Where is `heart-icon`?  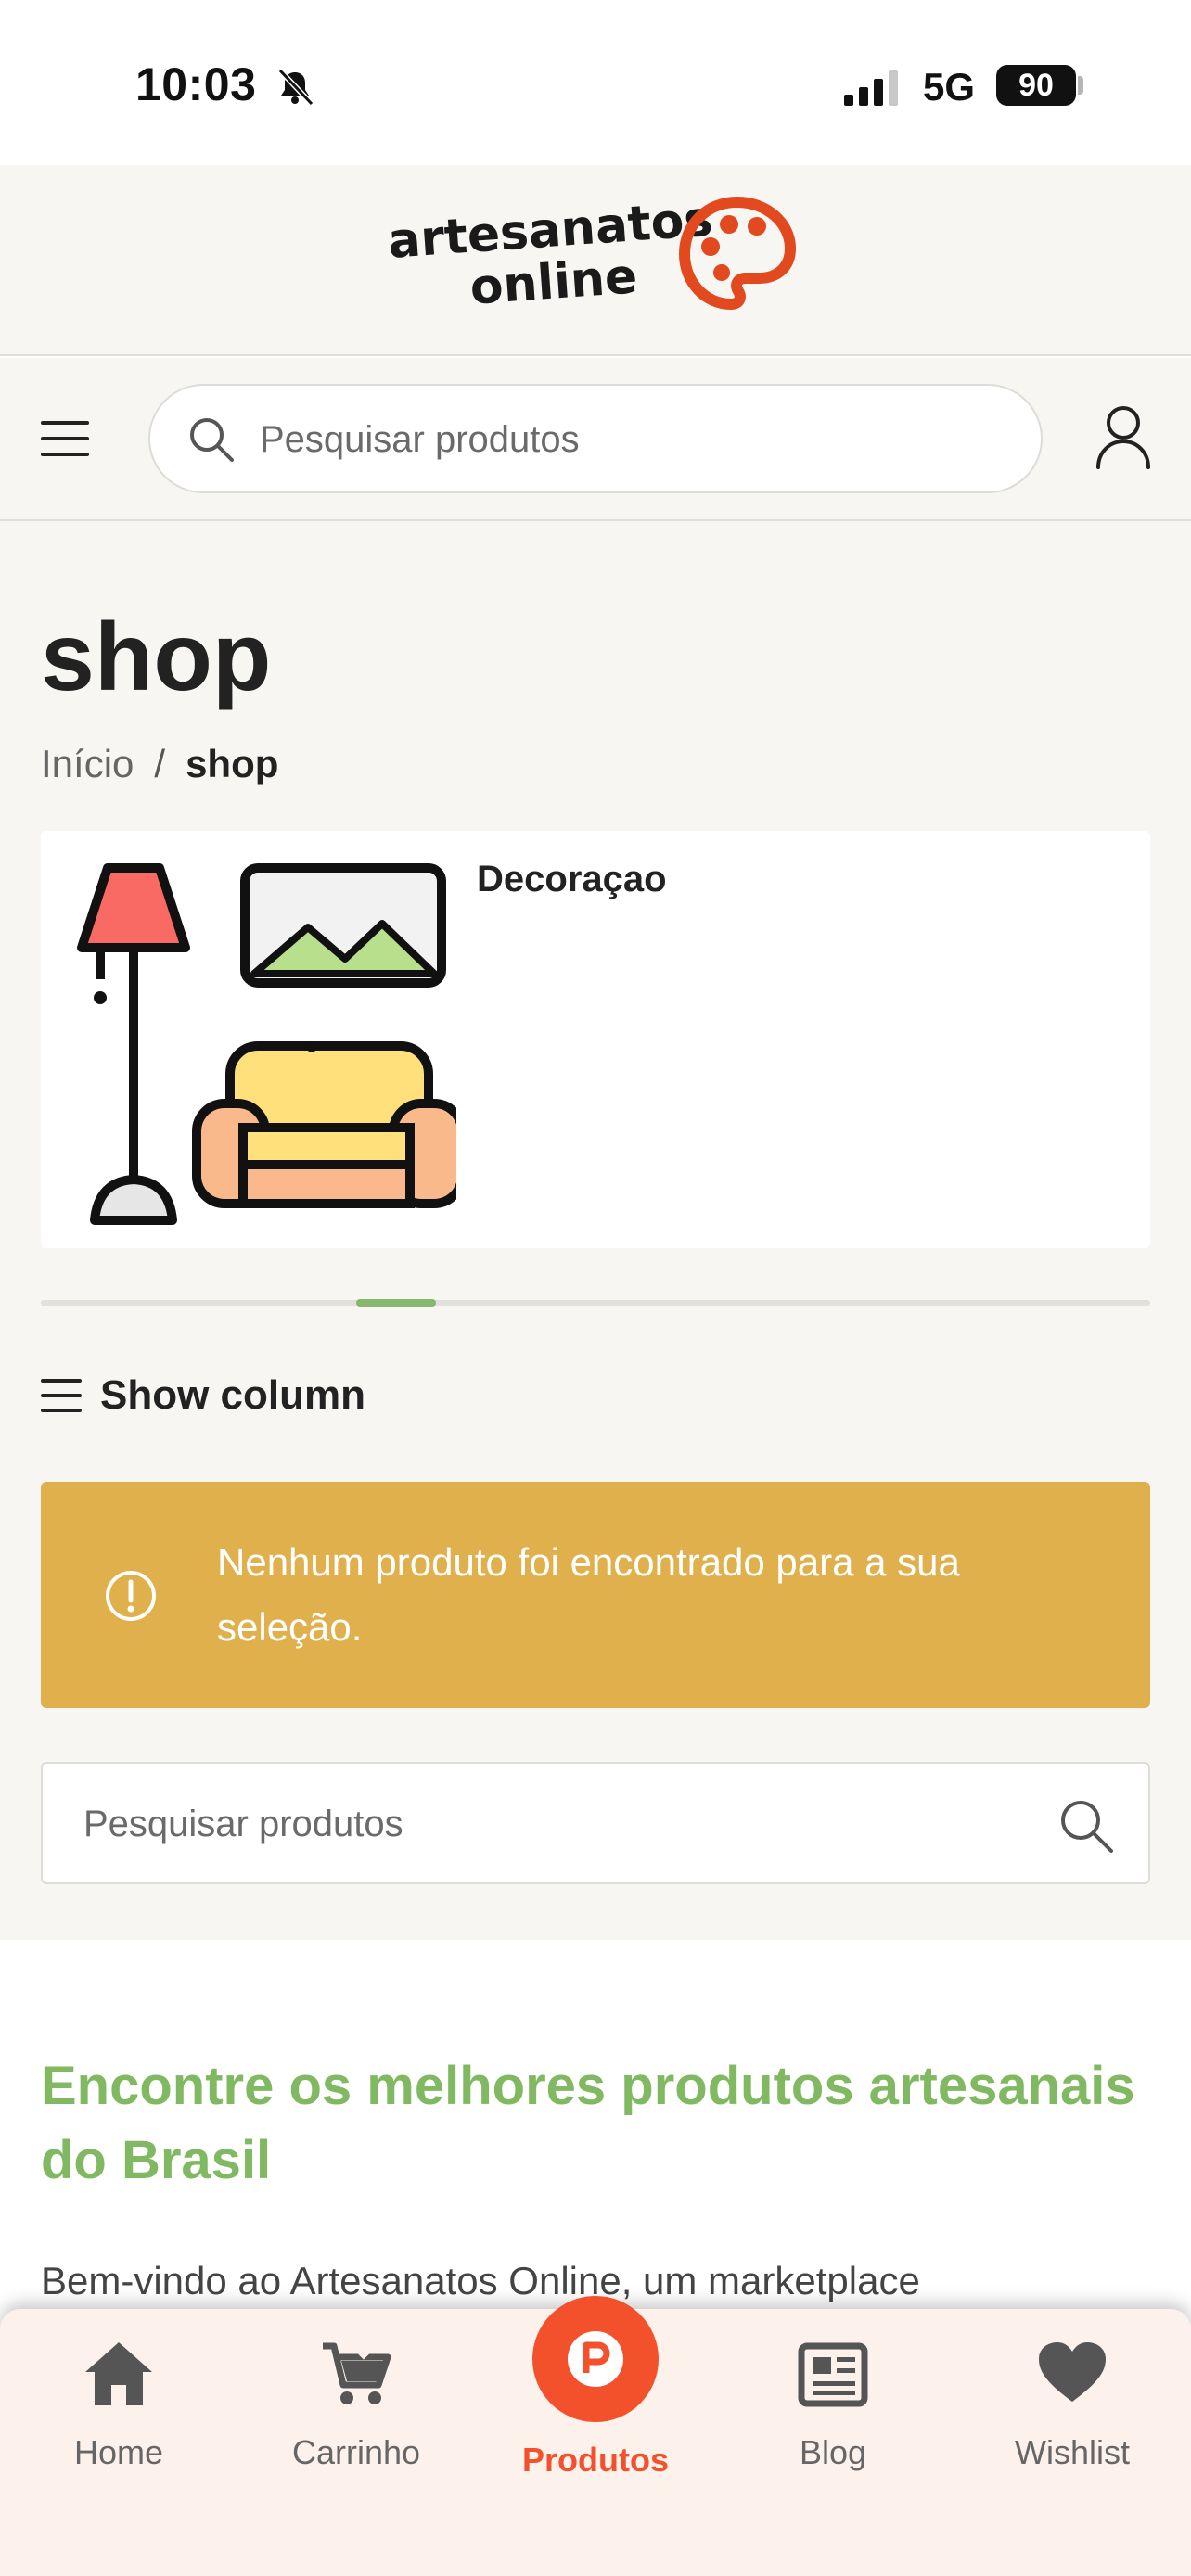
heart-icon is located at coordinates (1073, 2372).